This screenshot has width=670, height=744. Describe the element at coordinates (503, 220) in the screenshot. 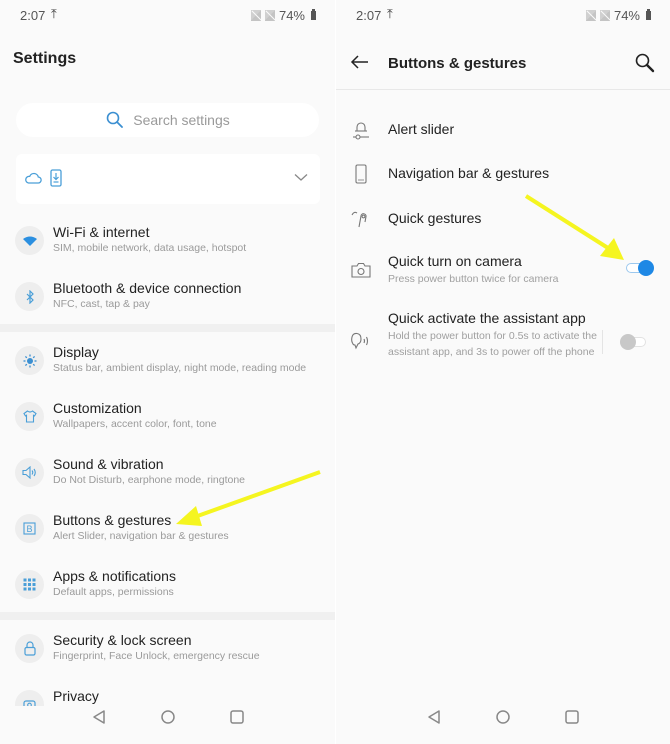

I see `setting-quick-gestures: Quick gestures` at that location.